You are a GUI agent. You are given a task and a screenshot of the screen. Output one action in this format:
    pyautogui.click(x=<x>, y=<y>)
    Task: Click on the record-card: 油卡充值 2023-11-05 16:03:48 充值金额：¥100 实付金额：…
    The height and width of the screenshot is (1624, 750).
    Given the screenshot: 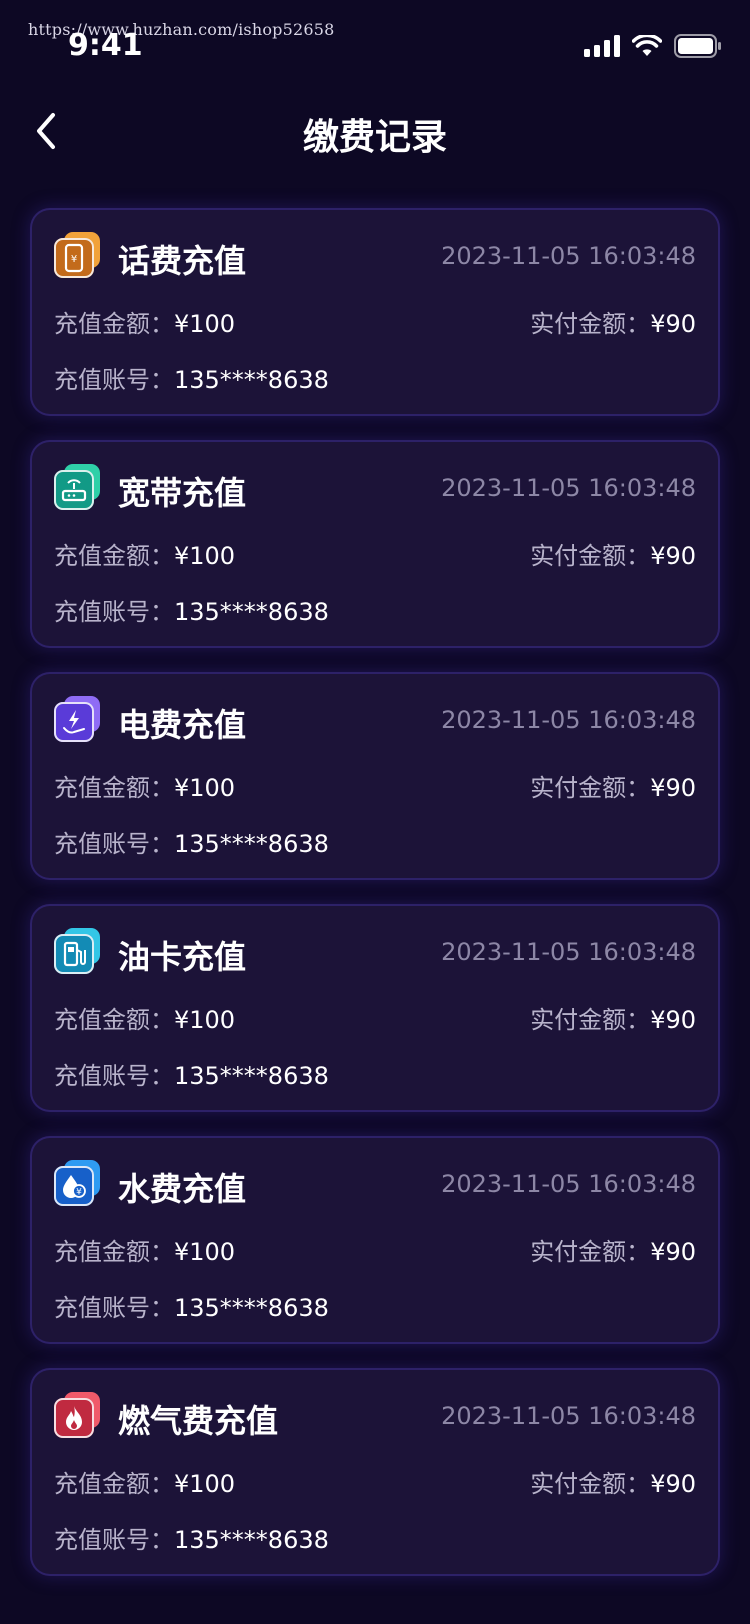 What is the action you would take?
    pyautogui.click(x=375, y=1008)
    